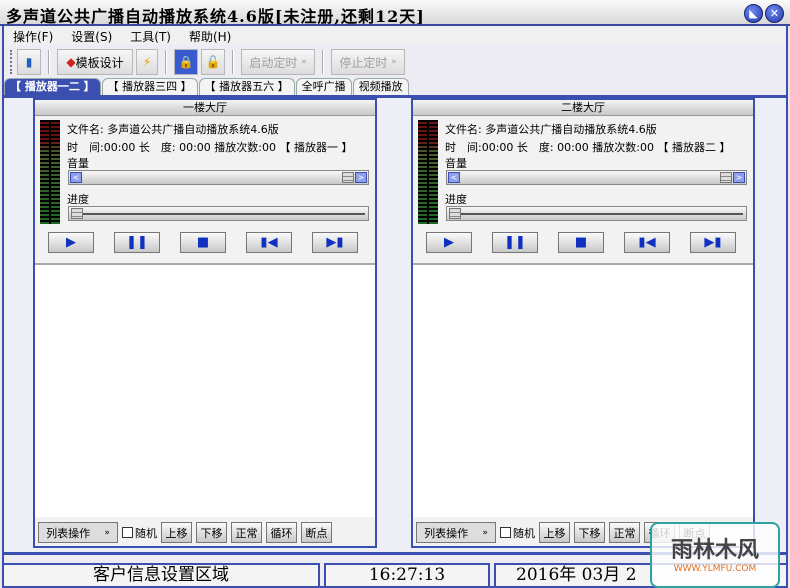 The width and height of the screenshot is (790, 588). I want to click on lightning-button: ⚡, so click(147, 62).